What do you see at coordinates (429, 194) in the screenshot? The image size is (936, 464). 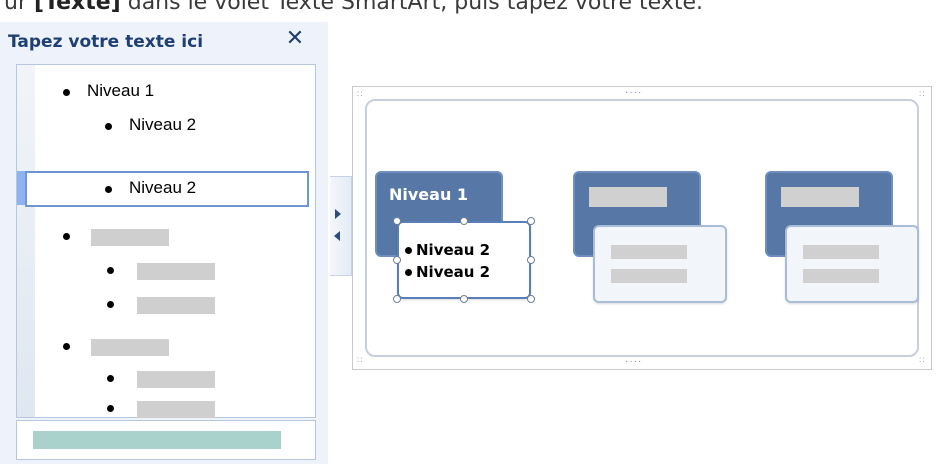 I see `shape-main-label: Niveau 1` at bounding box center [429, 194].